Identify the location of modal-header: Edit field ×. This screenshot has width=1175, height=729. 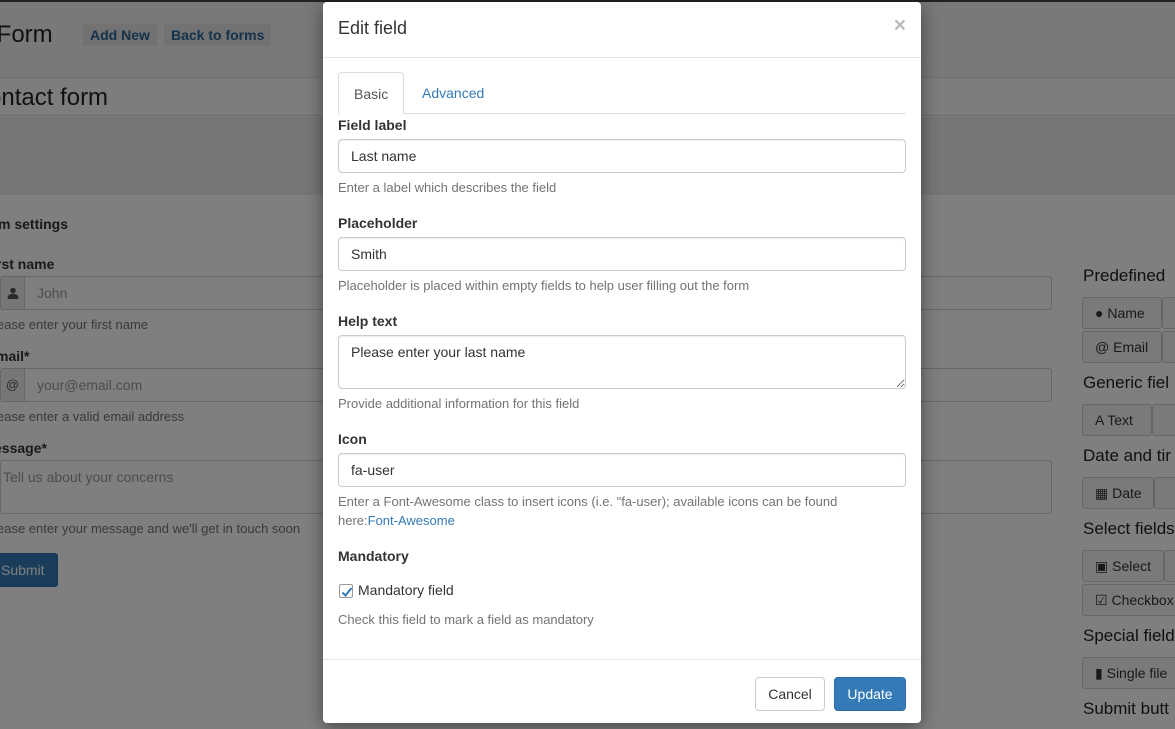
(622, 30).